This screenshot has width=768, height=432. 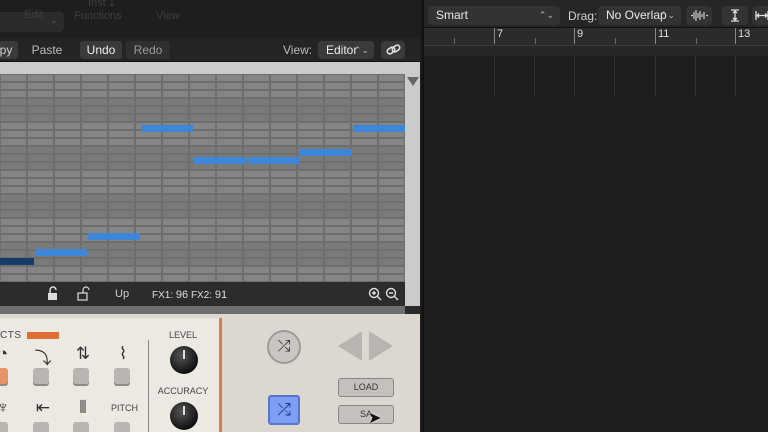 I want to click on zoom-out-icon, so click(x=392, y=294).